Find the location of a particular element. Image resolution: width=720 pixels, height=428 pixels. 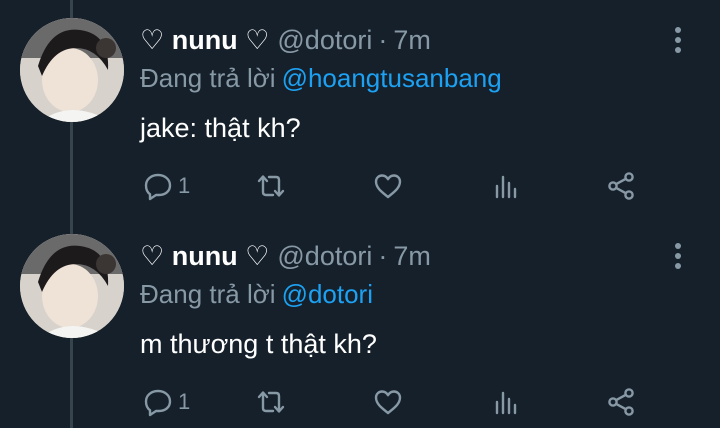

replying-to: Đang trả lời @hoangtusanbang is located at coordinates (321, 78).